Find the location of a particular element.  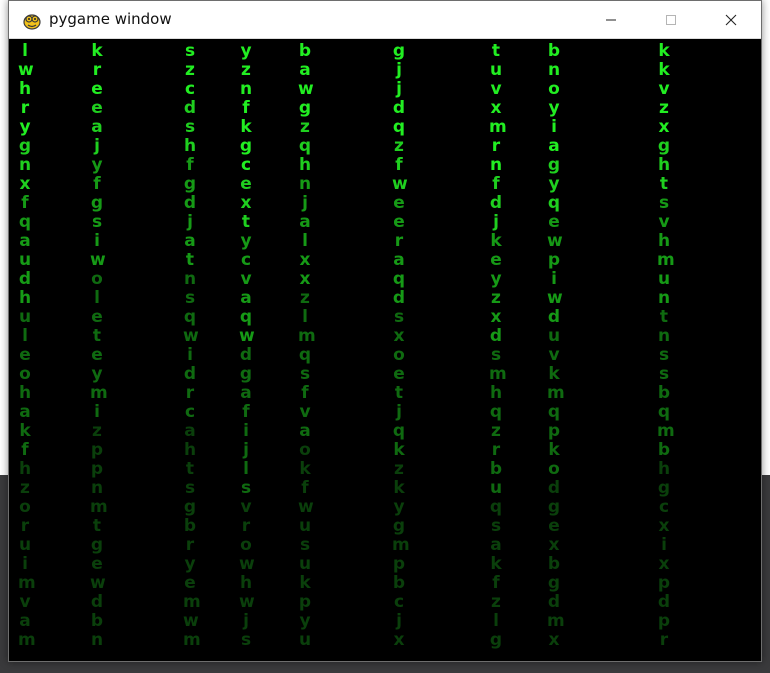

close-button is located at coordinates (731, 20).